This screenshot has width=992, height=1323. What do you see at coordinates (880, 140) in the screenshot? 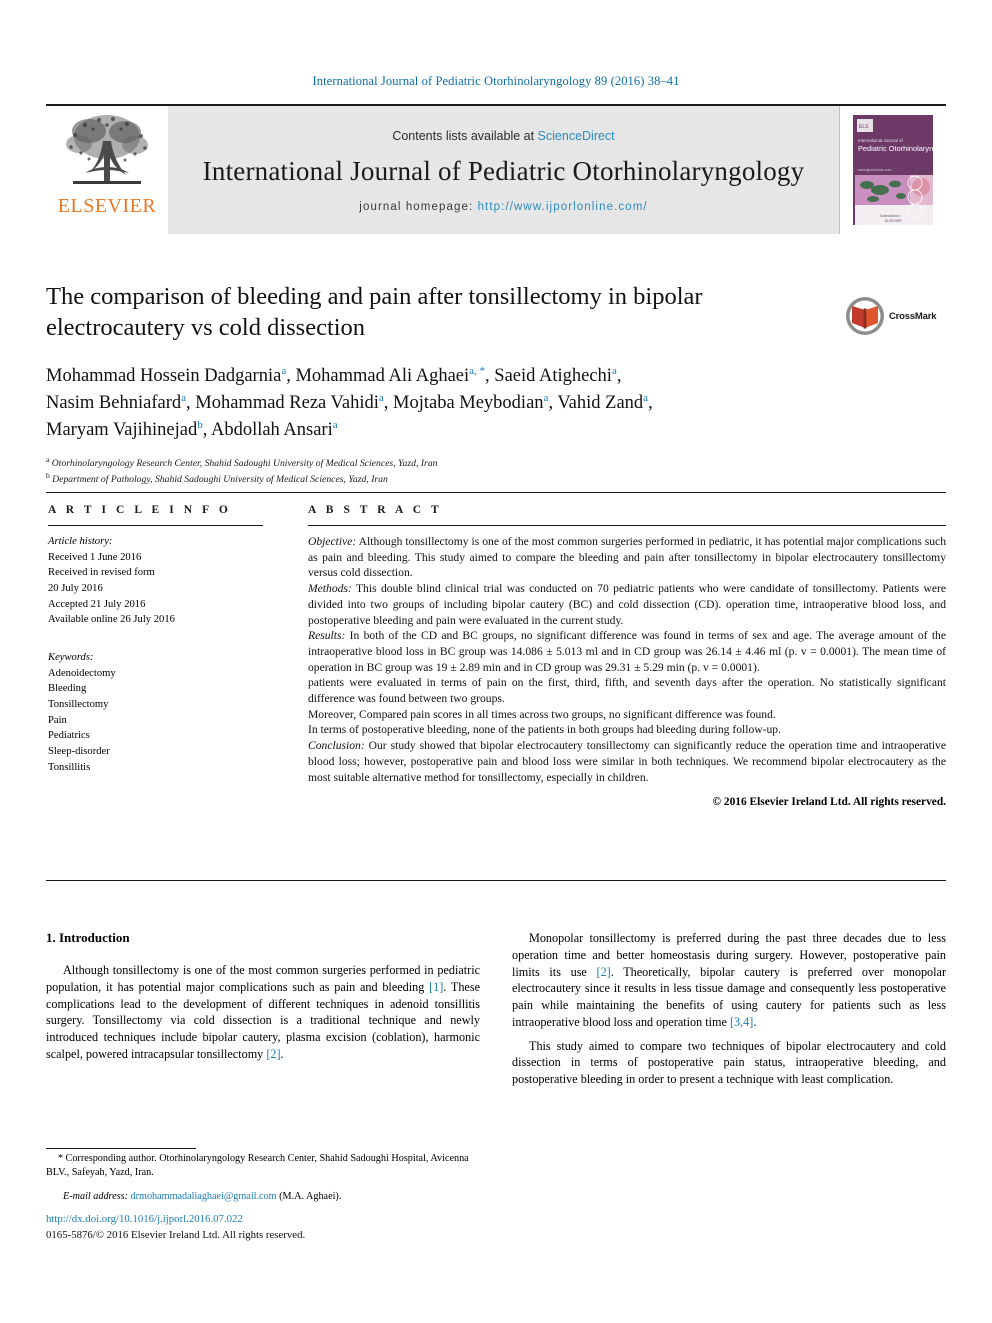
I see `svg-text: International Journal of` at bounding box center [880, 140].